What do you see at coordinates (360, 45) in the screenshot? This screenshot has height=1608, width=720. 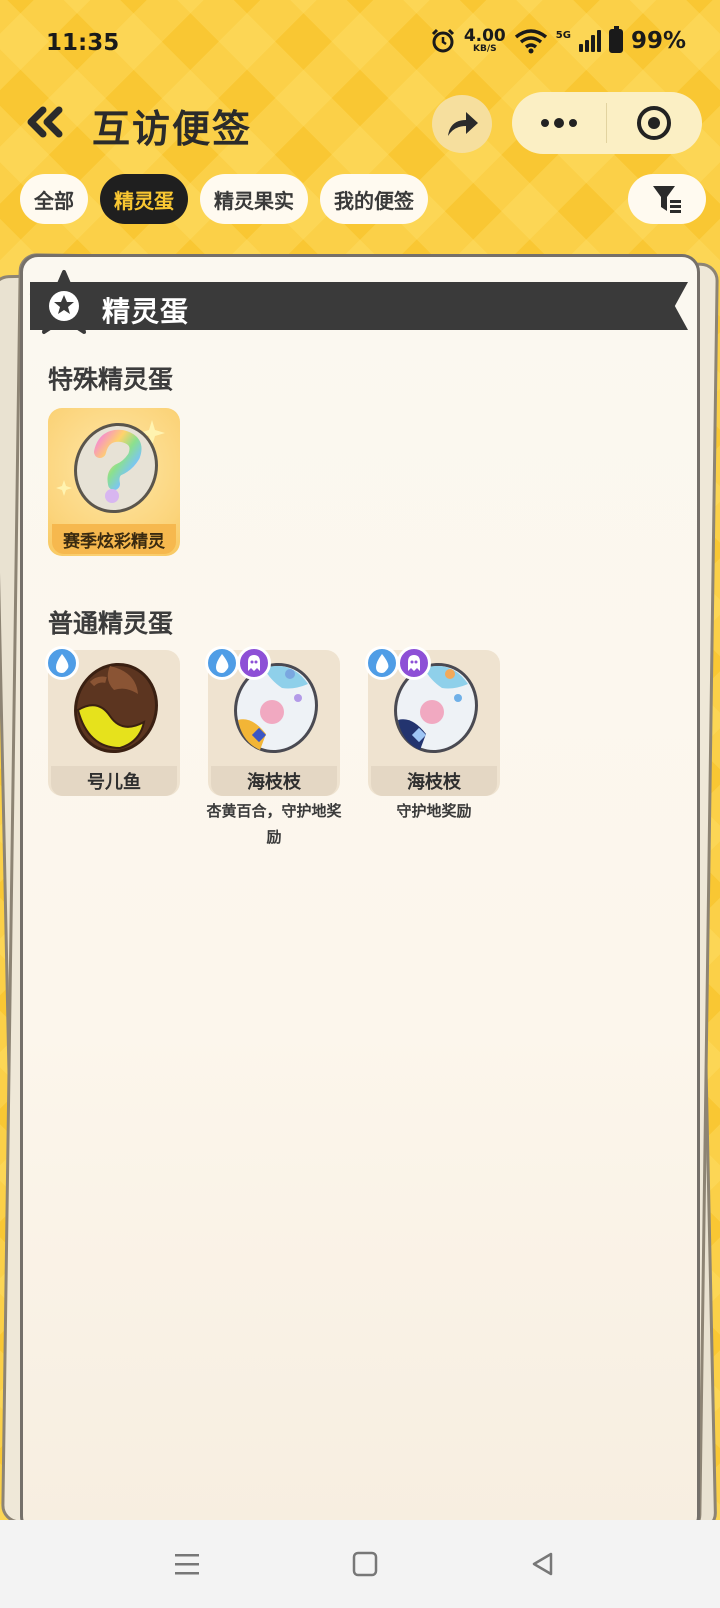 I see `status-bar: 11:35 4.00 KB/S 5G 99%` at bounding box center [360, 45].